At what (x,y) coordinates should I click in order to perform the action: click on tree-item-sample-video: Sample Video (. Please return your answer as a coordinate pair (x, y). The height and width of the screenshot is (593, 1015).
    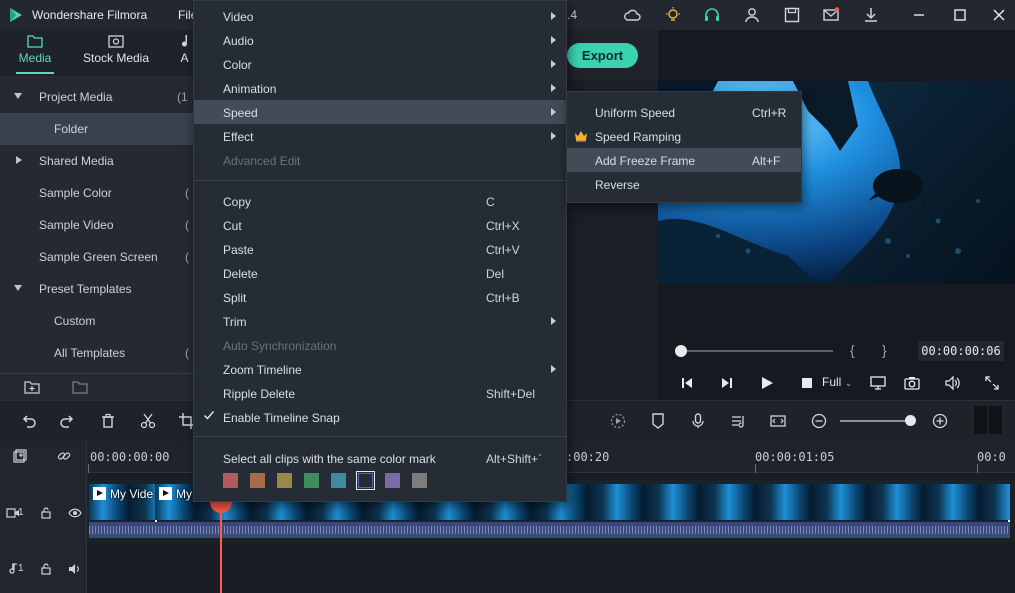
    Looking at the image, I should click on (96, 225).